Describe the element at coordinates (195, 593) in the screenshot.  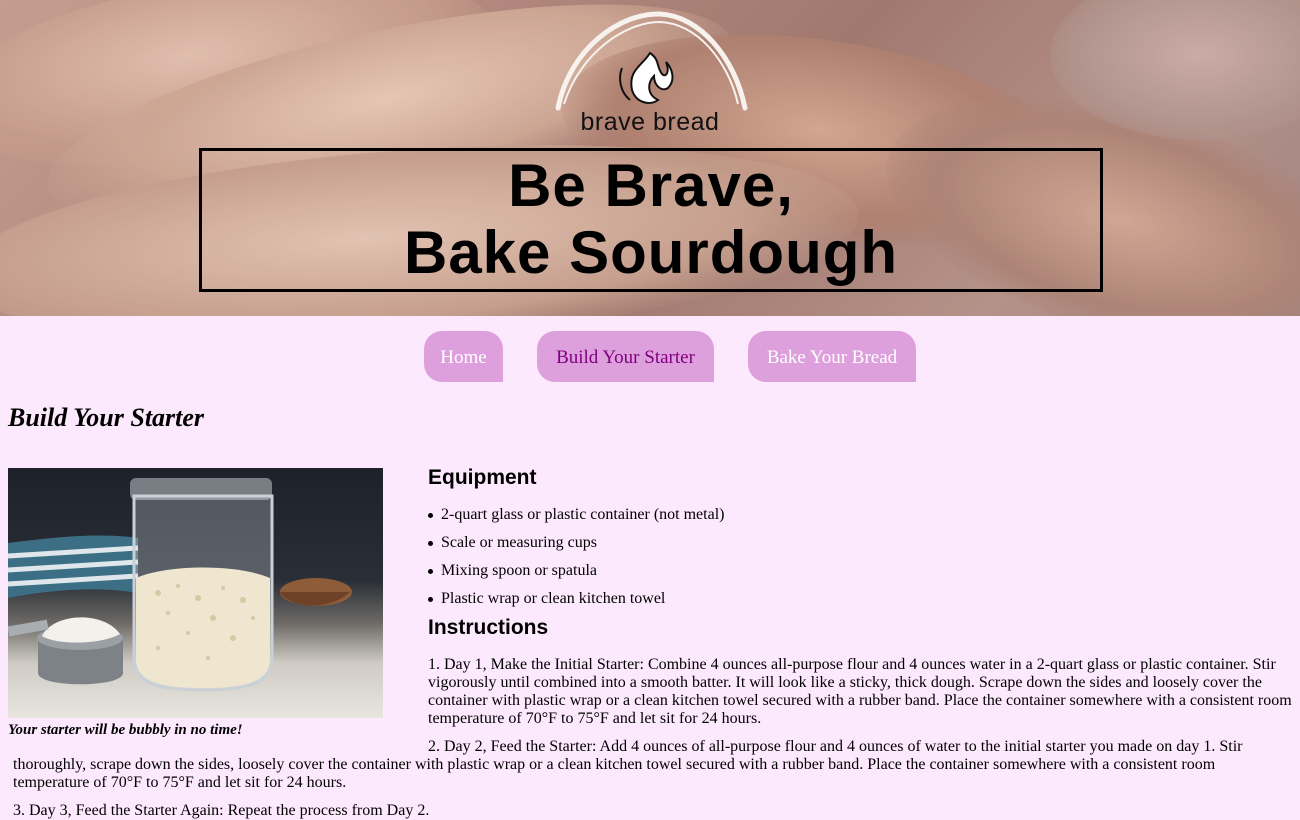
I see `starter-jar-photo` at that location.